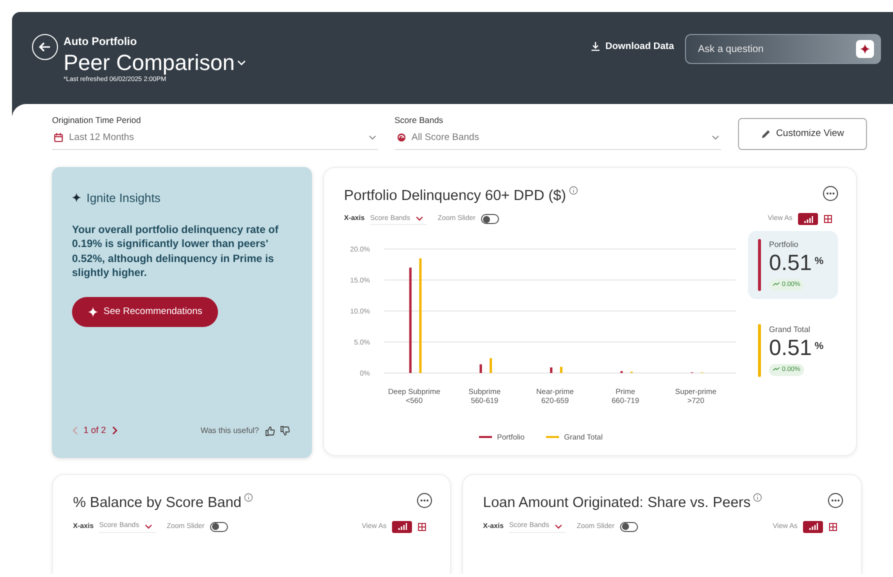 The image size is (893, 577). I want to click on pencil-icon, so click(765, 133).